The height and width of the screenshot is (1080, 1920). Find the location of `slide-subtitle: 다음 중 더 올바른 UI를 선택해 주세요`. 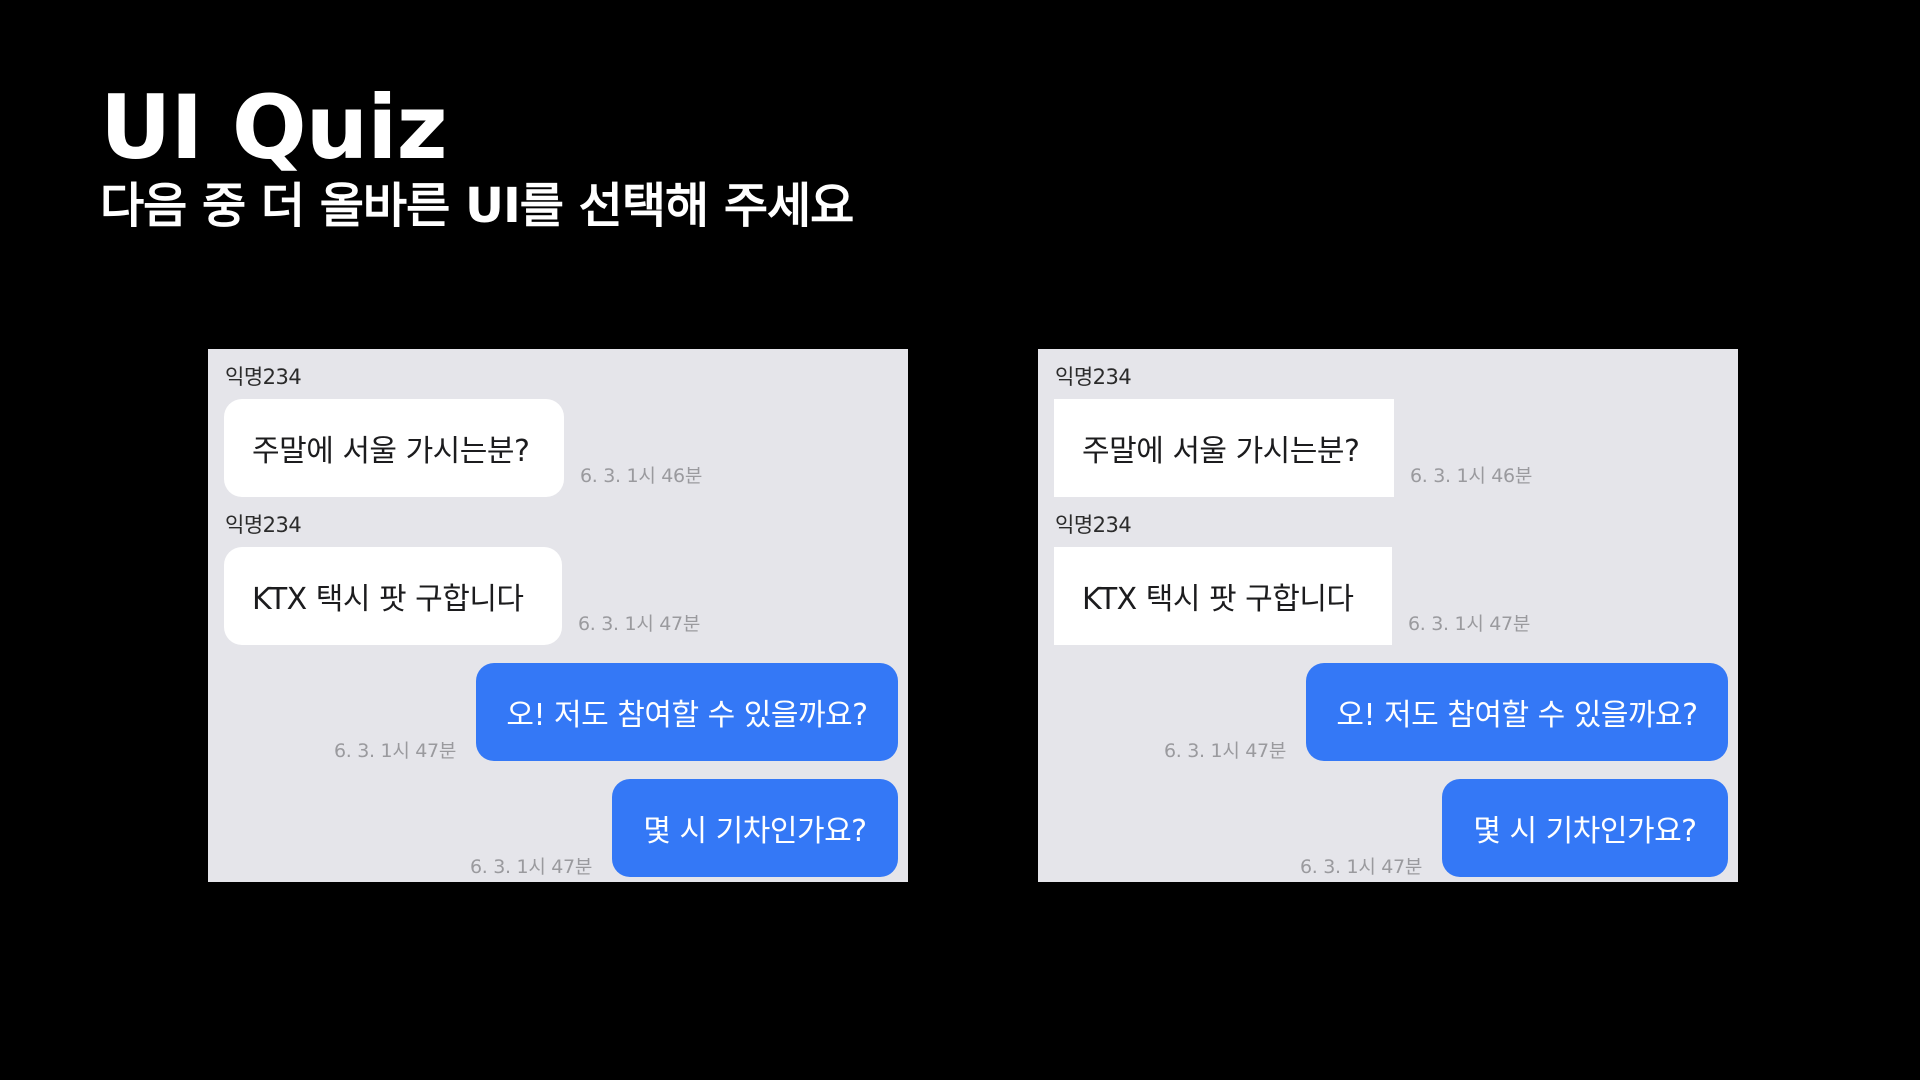

slide-subtitle: 다음 중 더 올바른 UI를 선택해 주세요 is located at coordinates (477, 206).